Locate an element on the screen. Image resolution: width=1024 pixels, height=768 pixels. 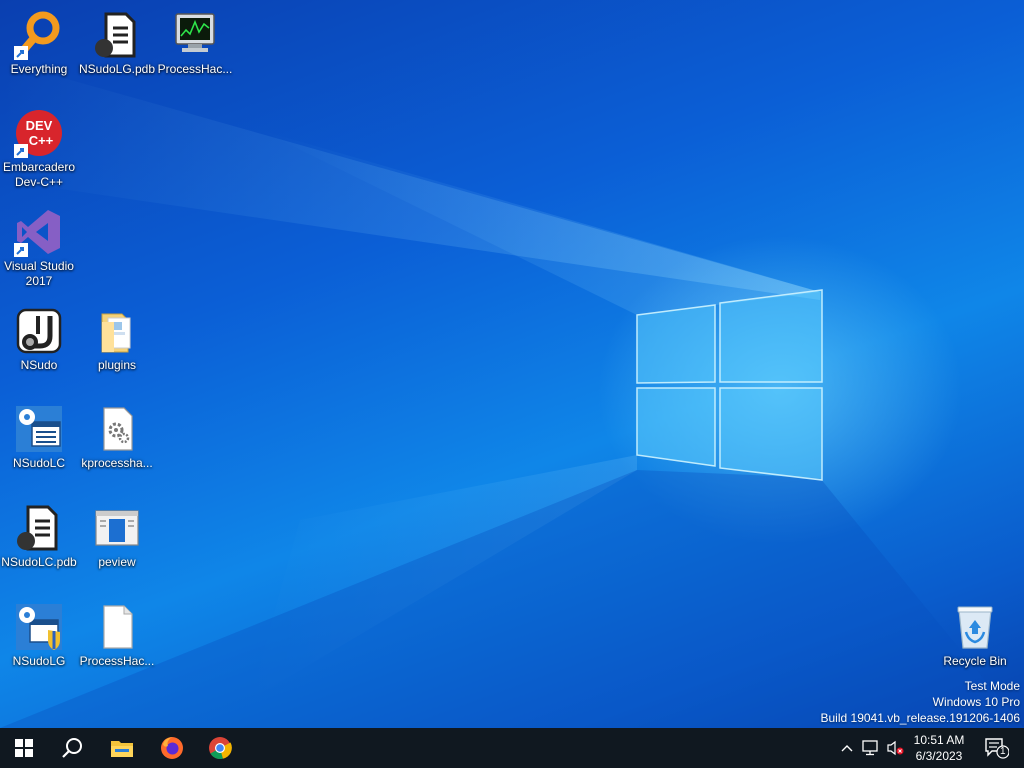
desktop-icon-nsudo: NSudo is located at coordinates (39, 345).